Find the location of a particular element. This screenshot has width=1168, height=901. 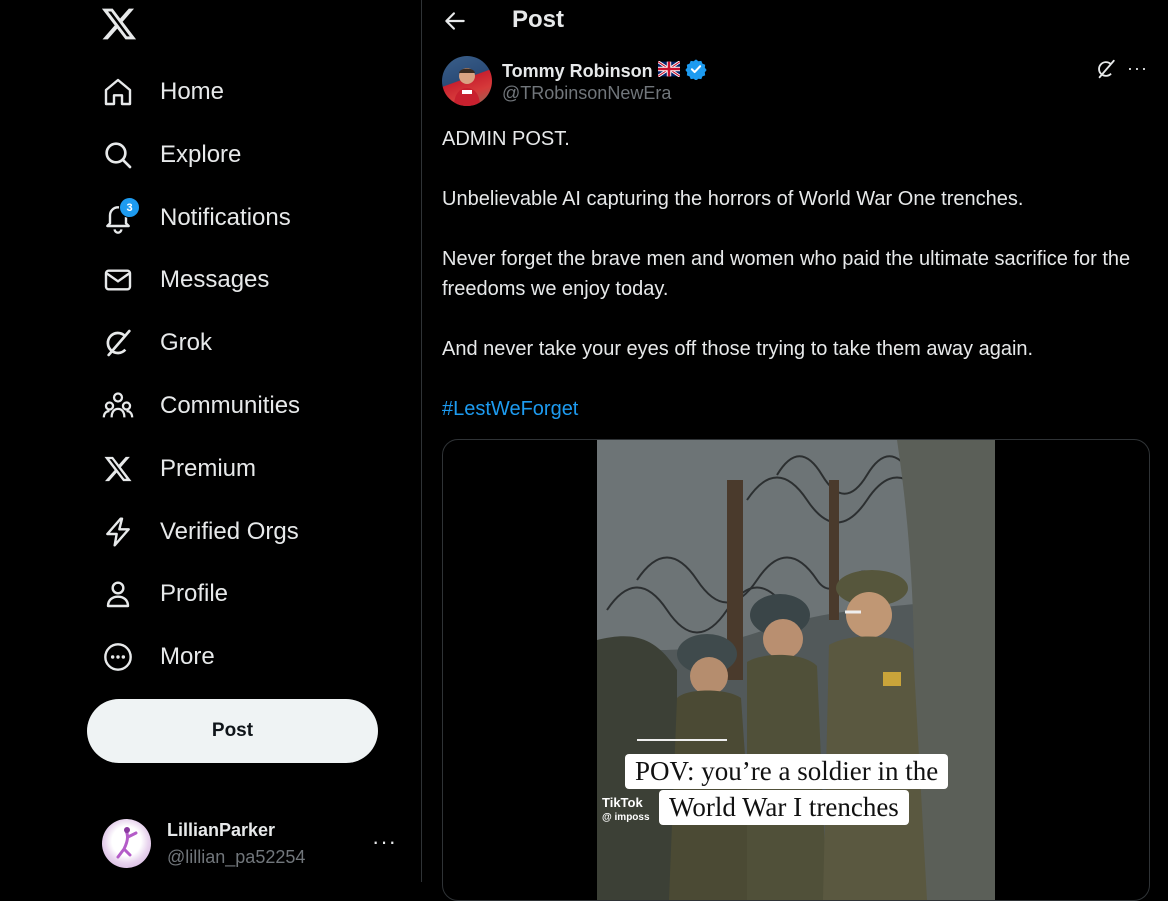

account-more-icon: ··· is located at coordinates (384, 842).